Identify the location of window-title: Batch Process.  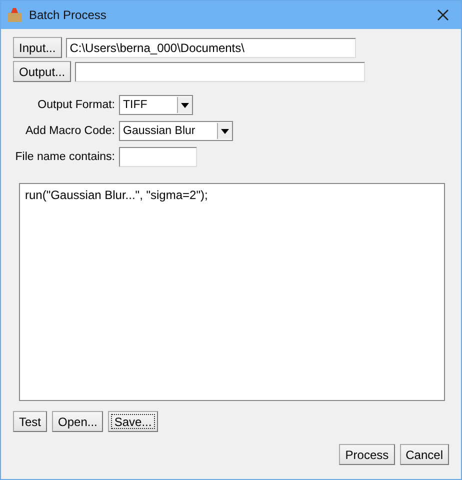
(67, 15).